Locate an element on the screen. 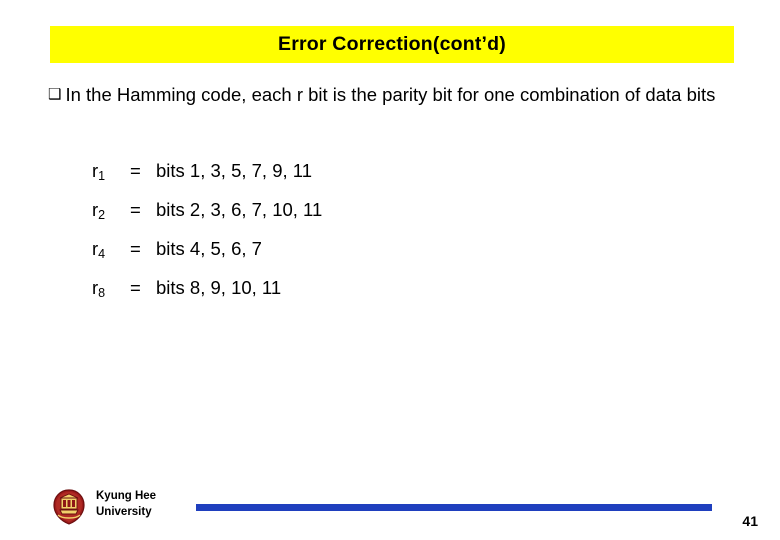 Image resolution: width=780 pixels, height=540 pixels. page-title: Error Correction(cont’d) is located at coordinates (392, 44).